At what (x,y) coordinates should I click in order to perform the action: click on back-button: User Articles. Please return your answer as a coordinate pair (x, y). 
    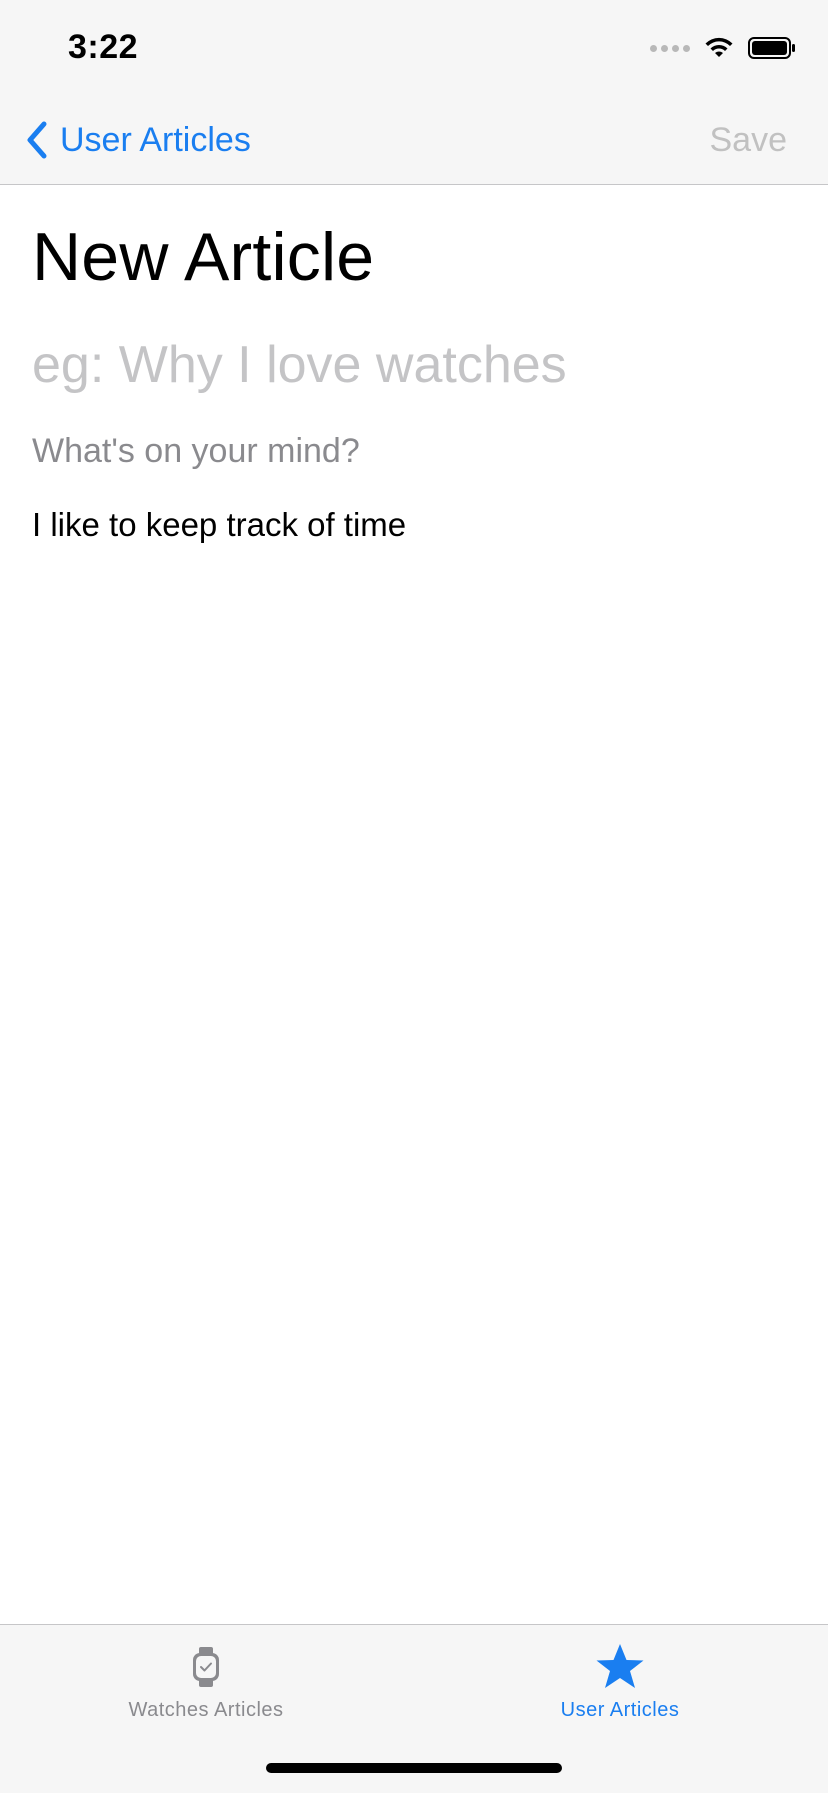
    Looking at the image, I should click on (137, 140).